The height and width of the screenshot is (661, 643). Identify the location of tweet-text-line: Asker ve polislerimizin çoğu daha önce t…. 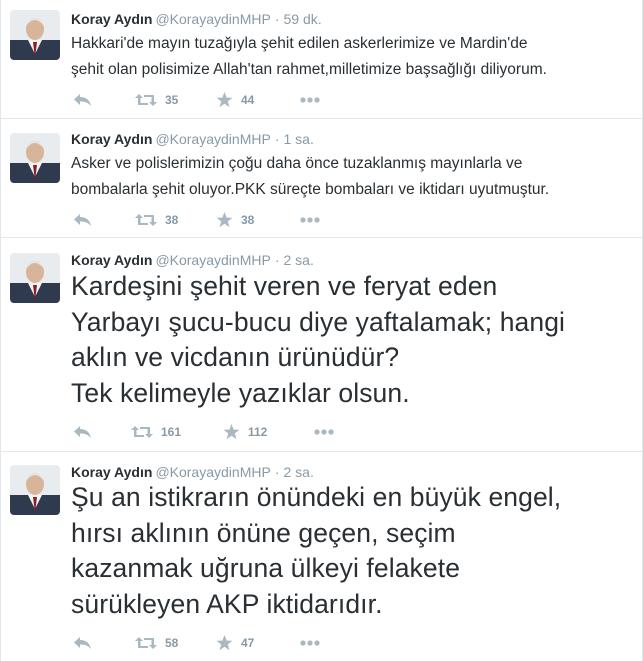
(297, 163).